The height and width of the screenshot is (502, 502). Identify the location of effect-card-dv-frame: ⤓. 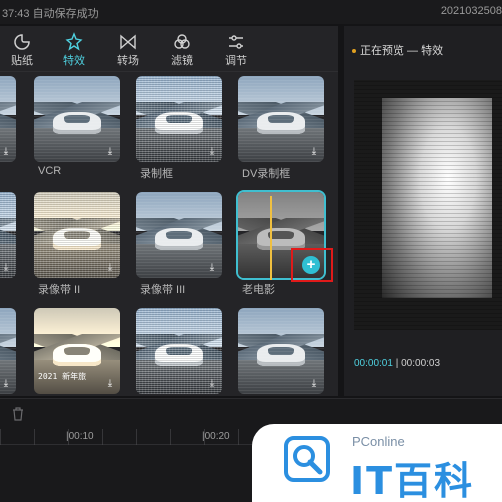
(281, 119).